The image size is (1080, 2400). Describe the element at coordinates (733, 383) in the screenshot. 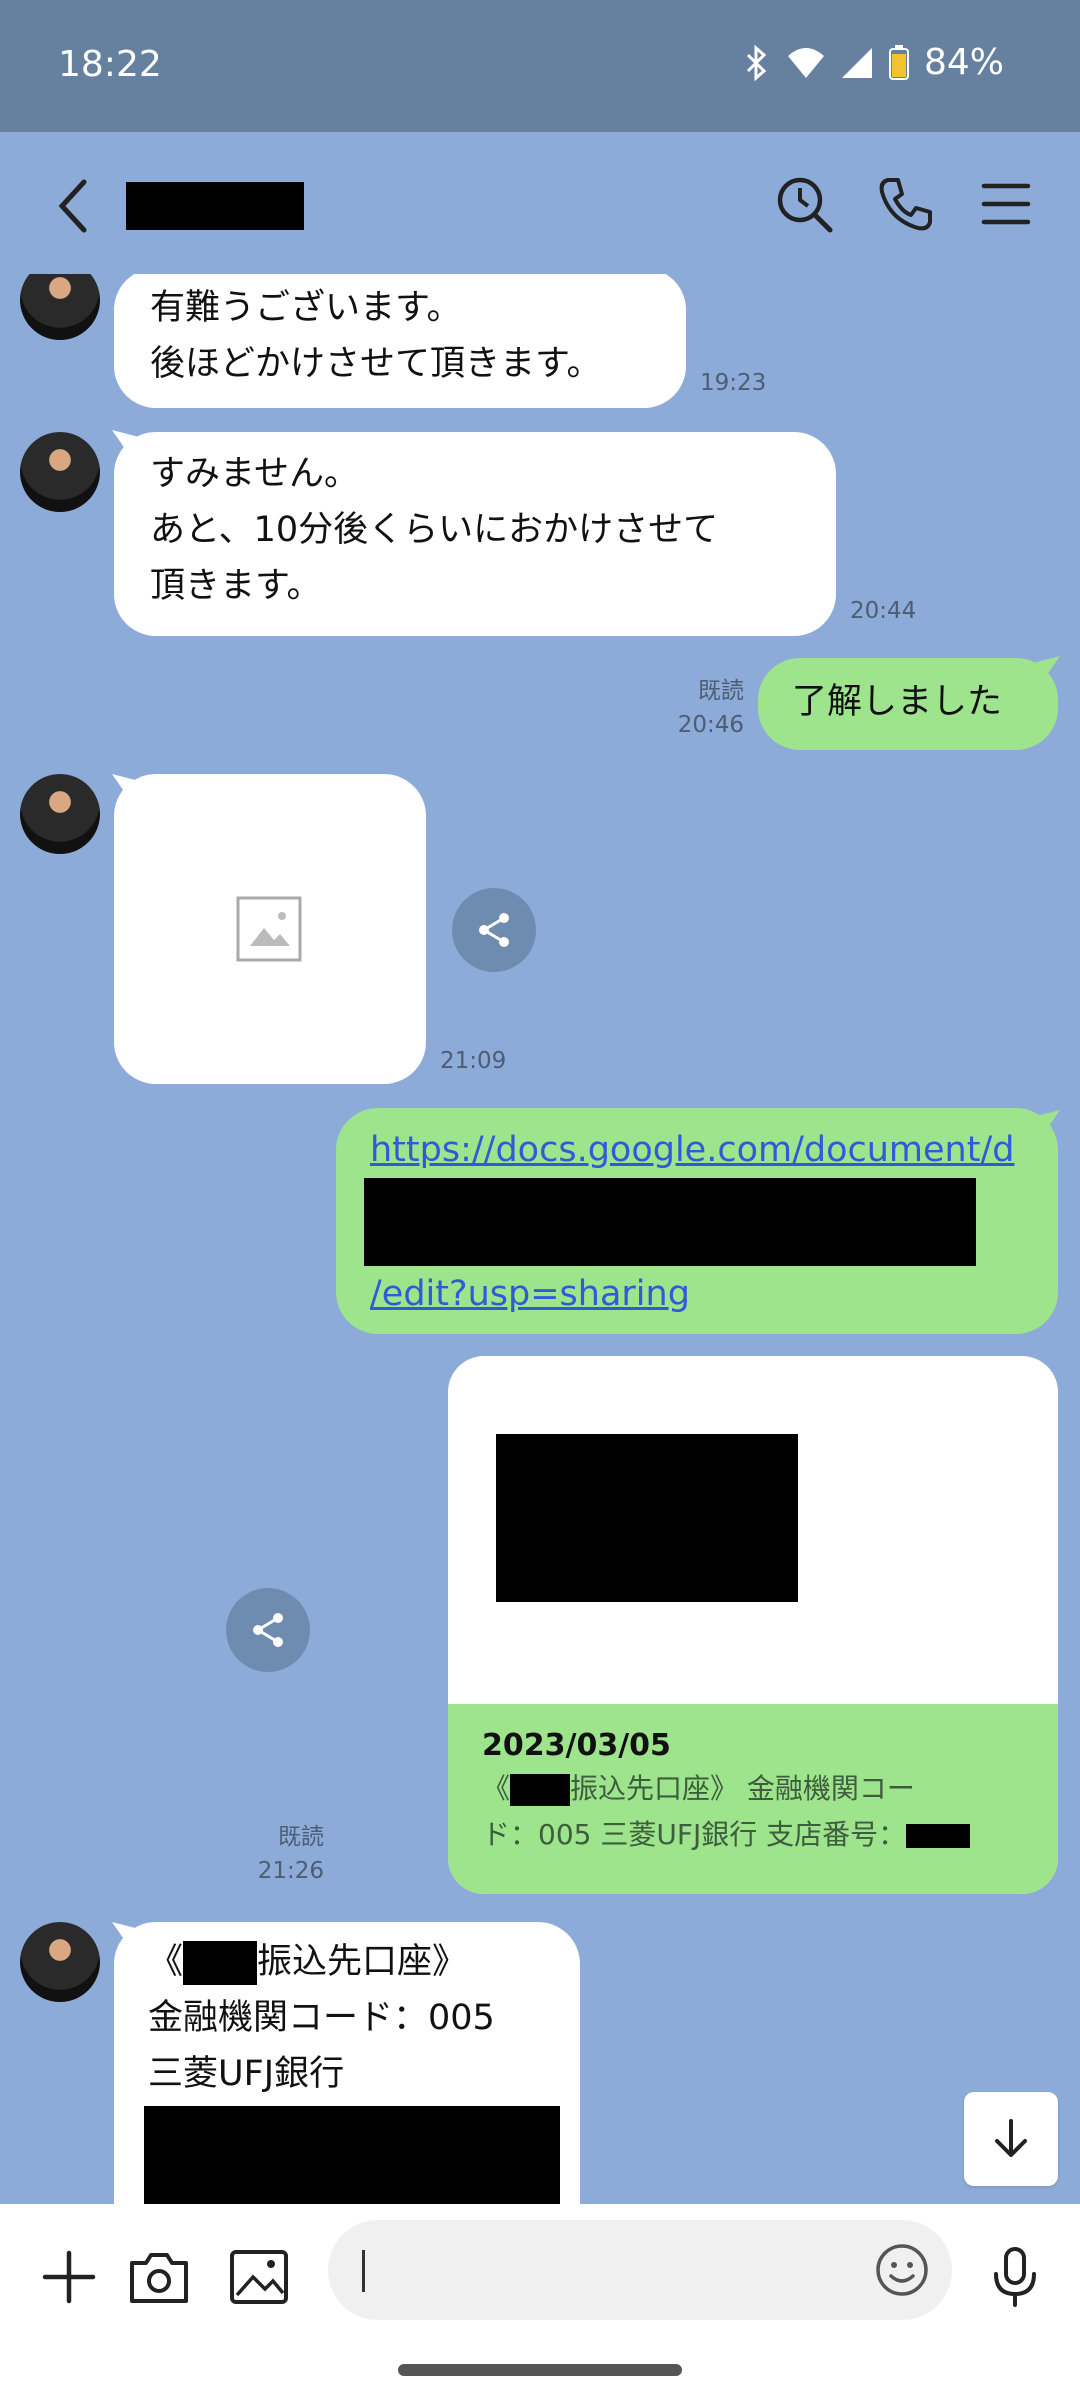

I see `message-time: 19:23` at that location.